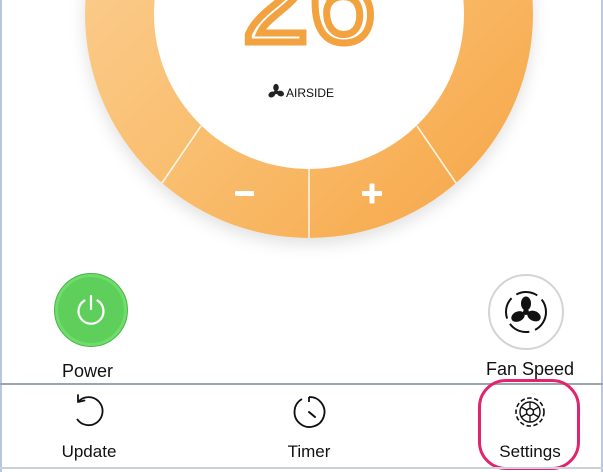 The height and width of the screenshot is (472, 603). Describe the element at coordinates (309, 451) in the screenshot. I see `tab-timer-label: Timer` at that location.